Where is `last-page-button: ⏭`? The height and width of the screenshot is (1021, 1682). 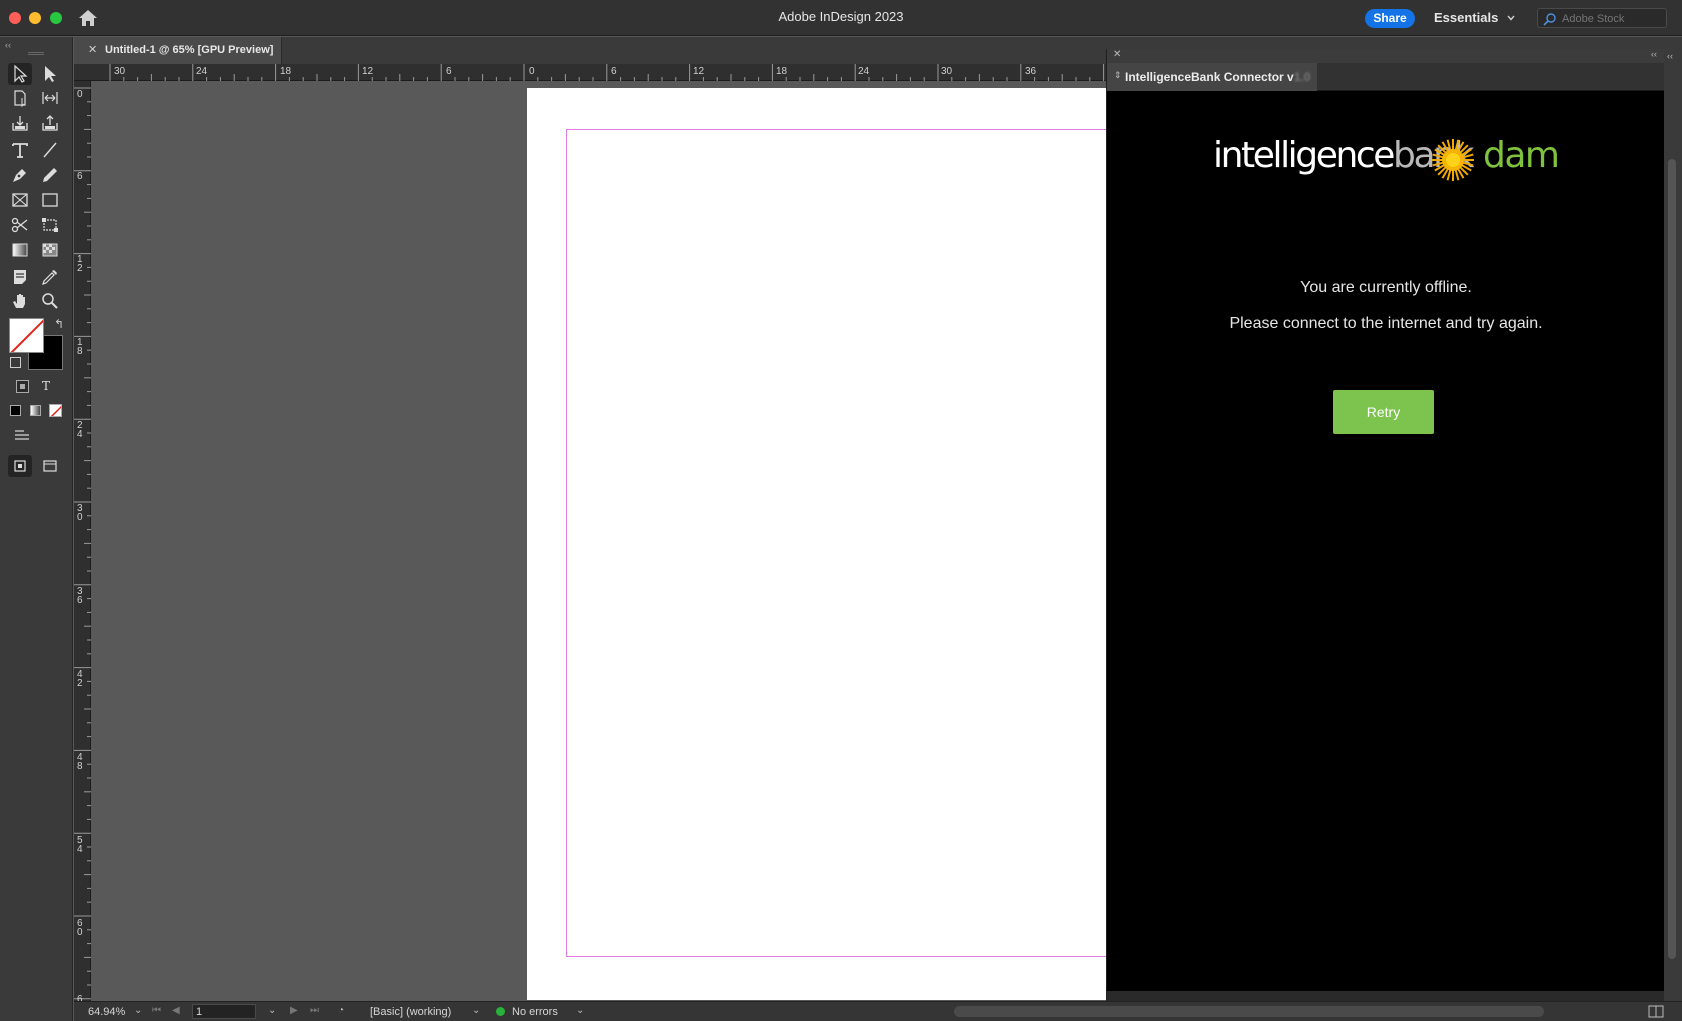
last-page-button: ⏭ is located at coordinates (314, 1010).